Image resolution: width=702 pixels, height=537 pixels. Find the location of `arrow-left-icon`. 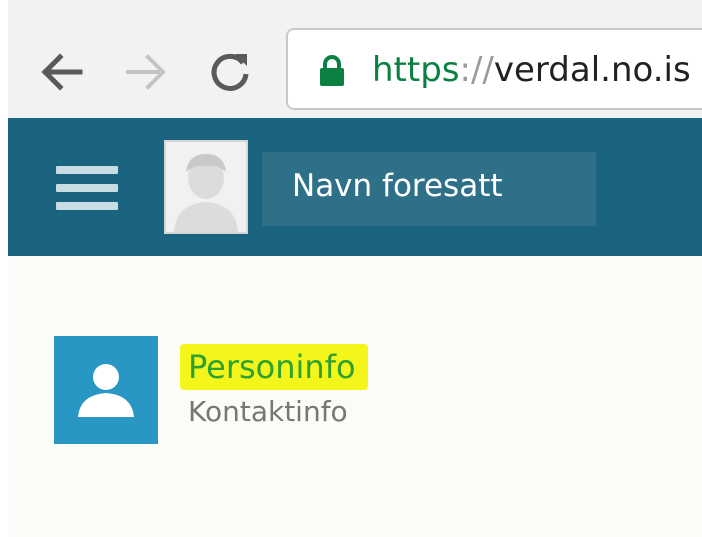

arrow-left-icon is located at coordinates (62, 72).